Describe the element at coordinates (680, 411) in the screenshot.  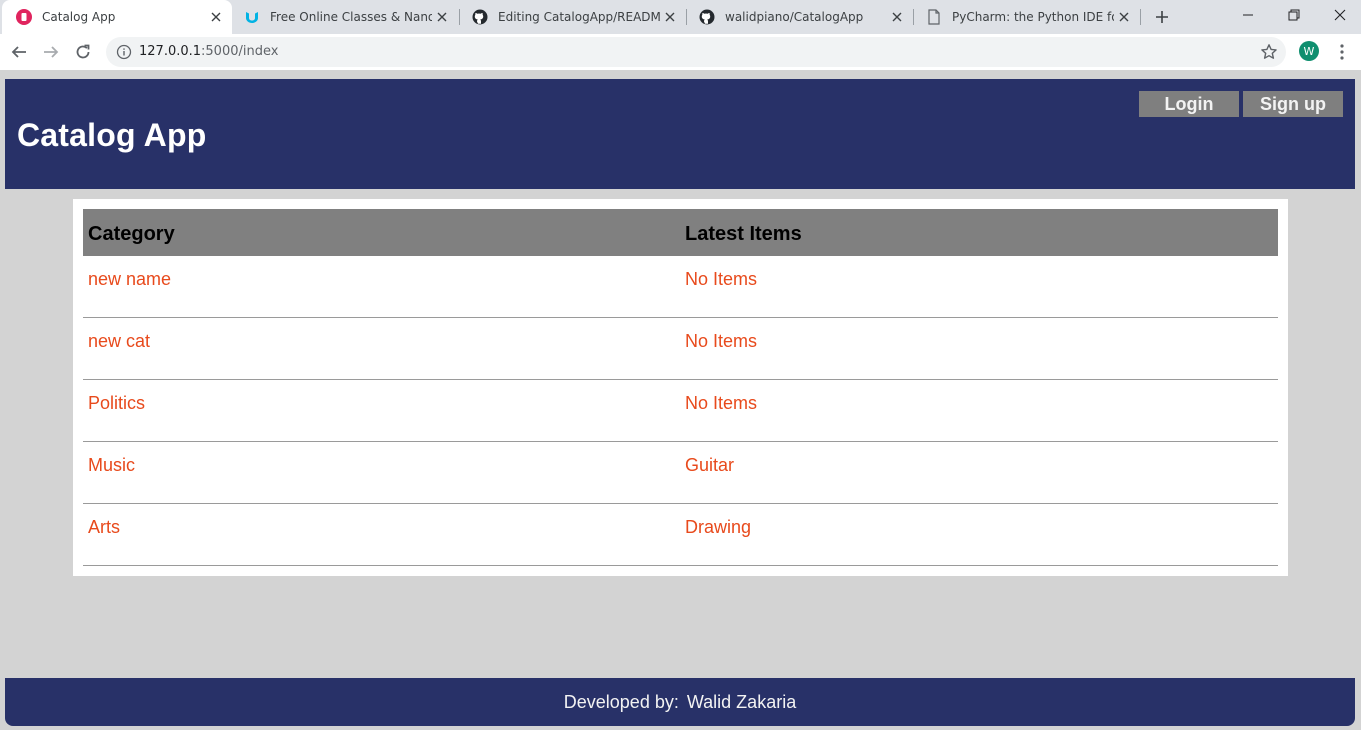
I see `table-row: Politics No Items` at that location.